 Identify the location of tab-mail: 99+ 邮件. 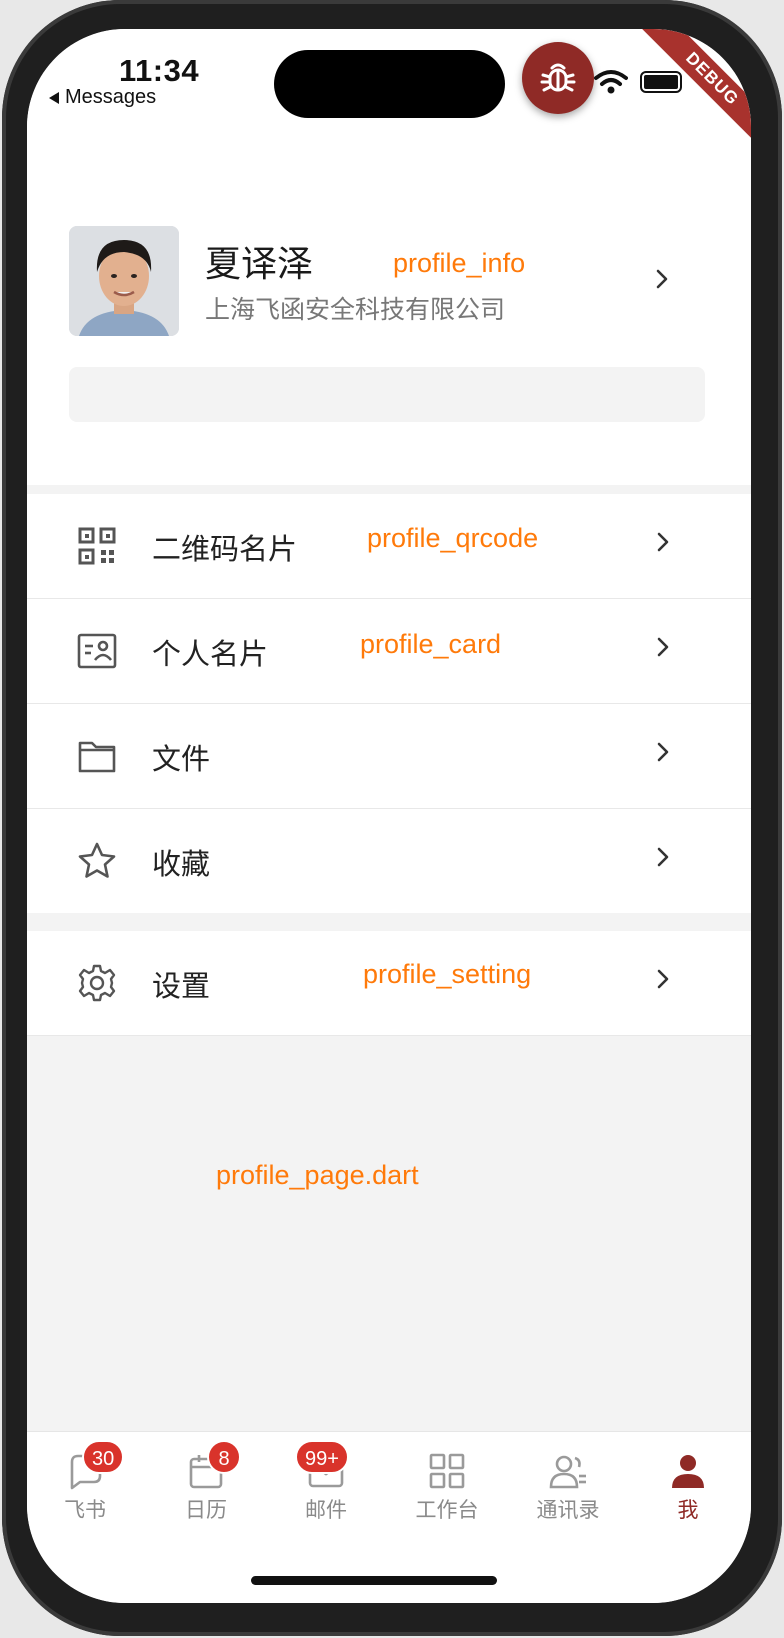
(326, 1483).